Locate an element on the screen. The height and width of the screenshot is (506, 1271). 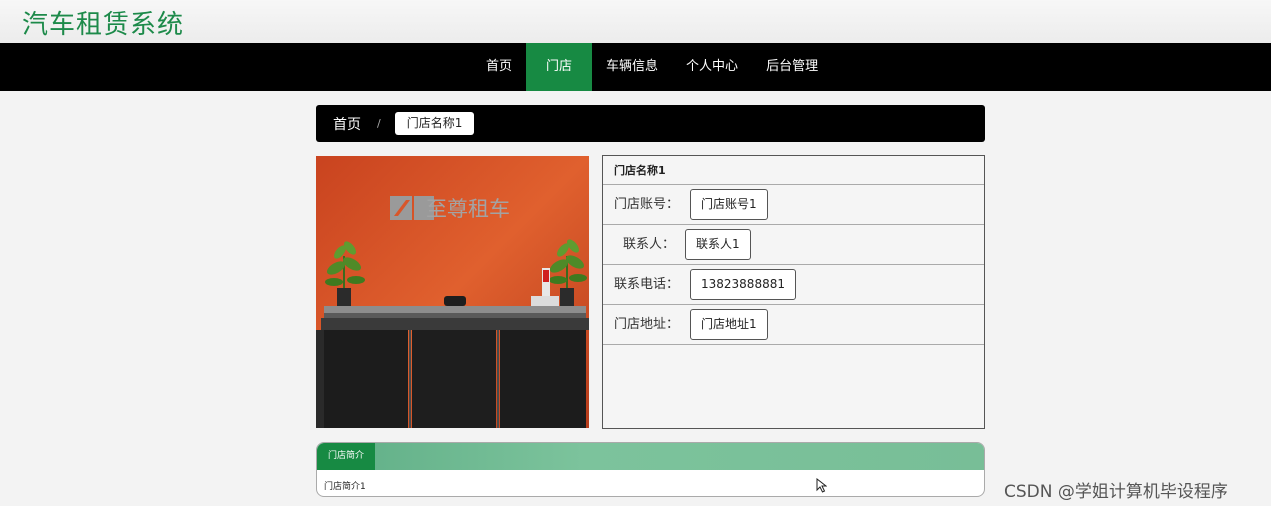
store-contact-label: 联系人： is located at coordinates (649, 244).